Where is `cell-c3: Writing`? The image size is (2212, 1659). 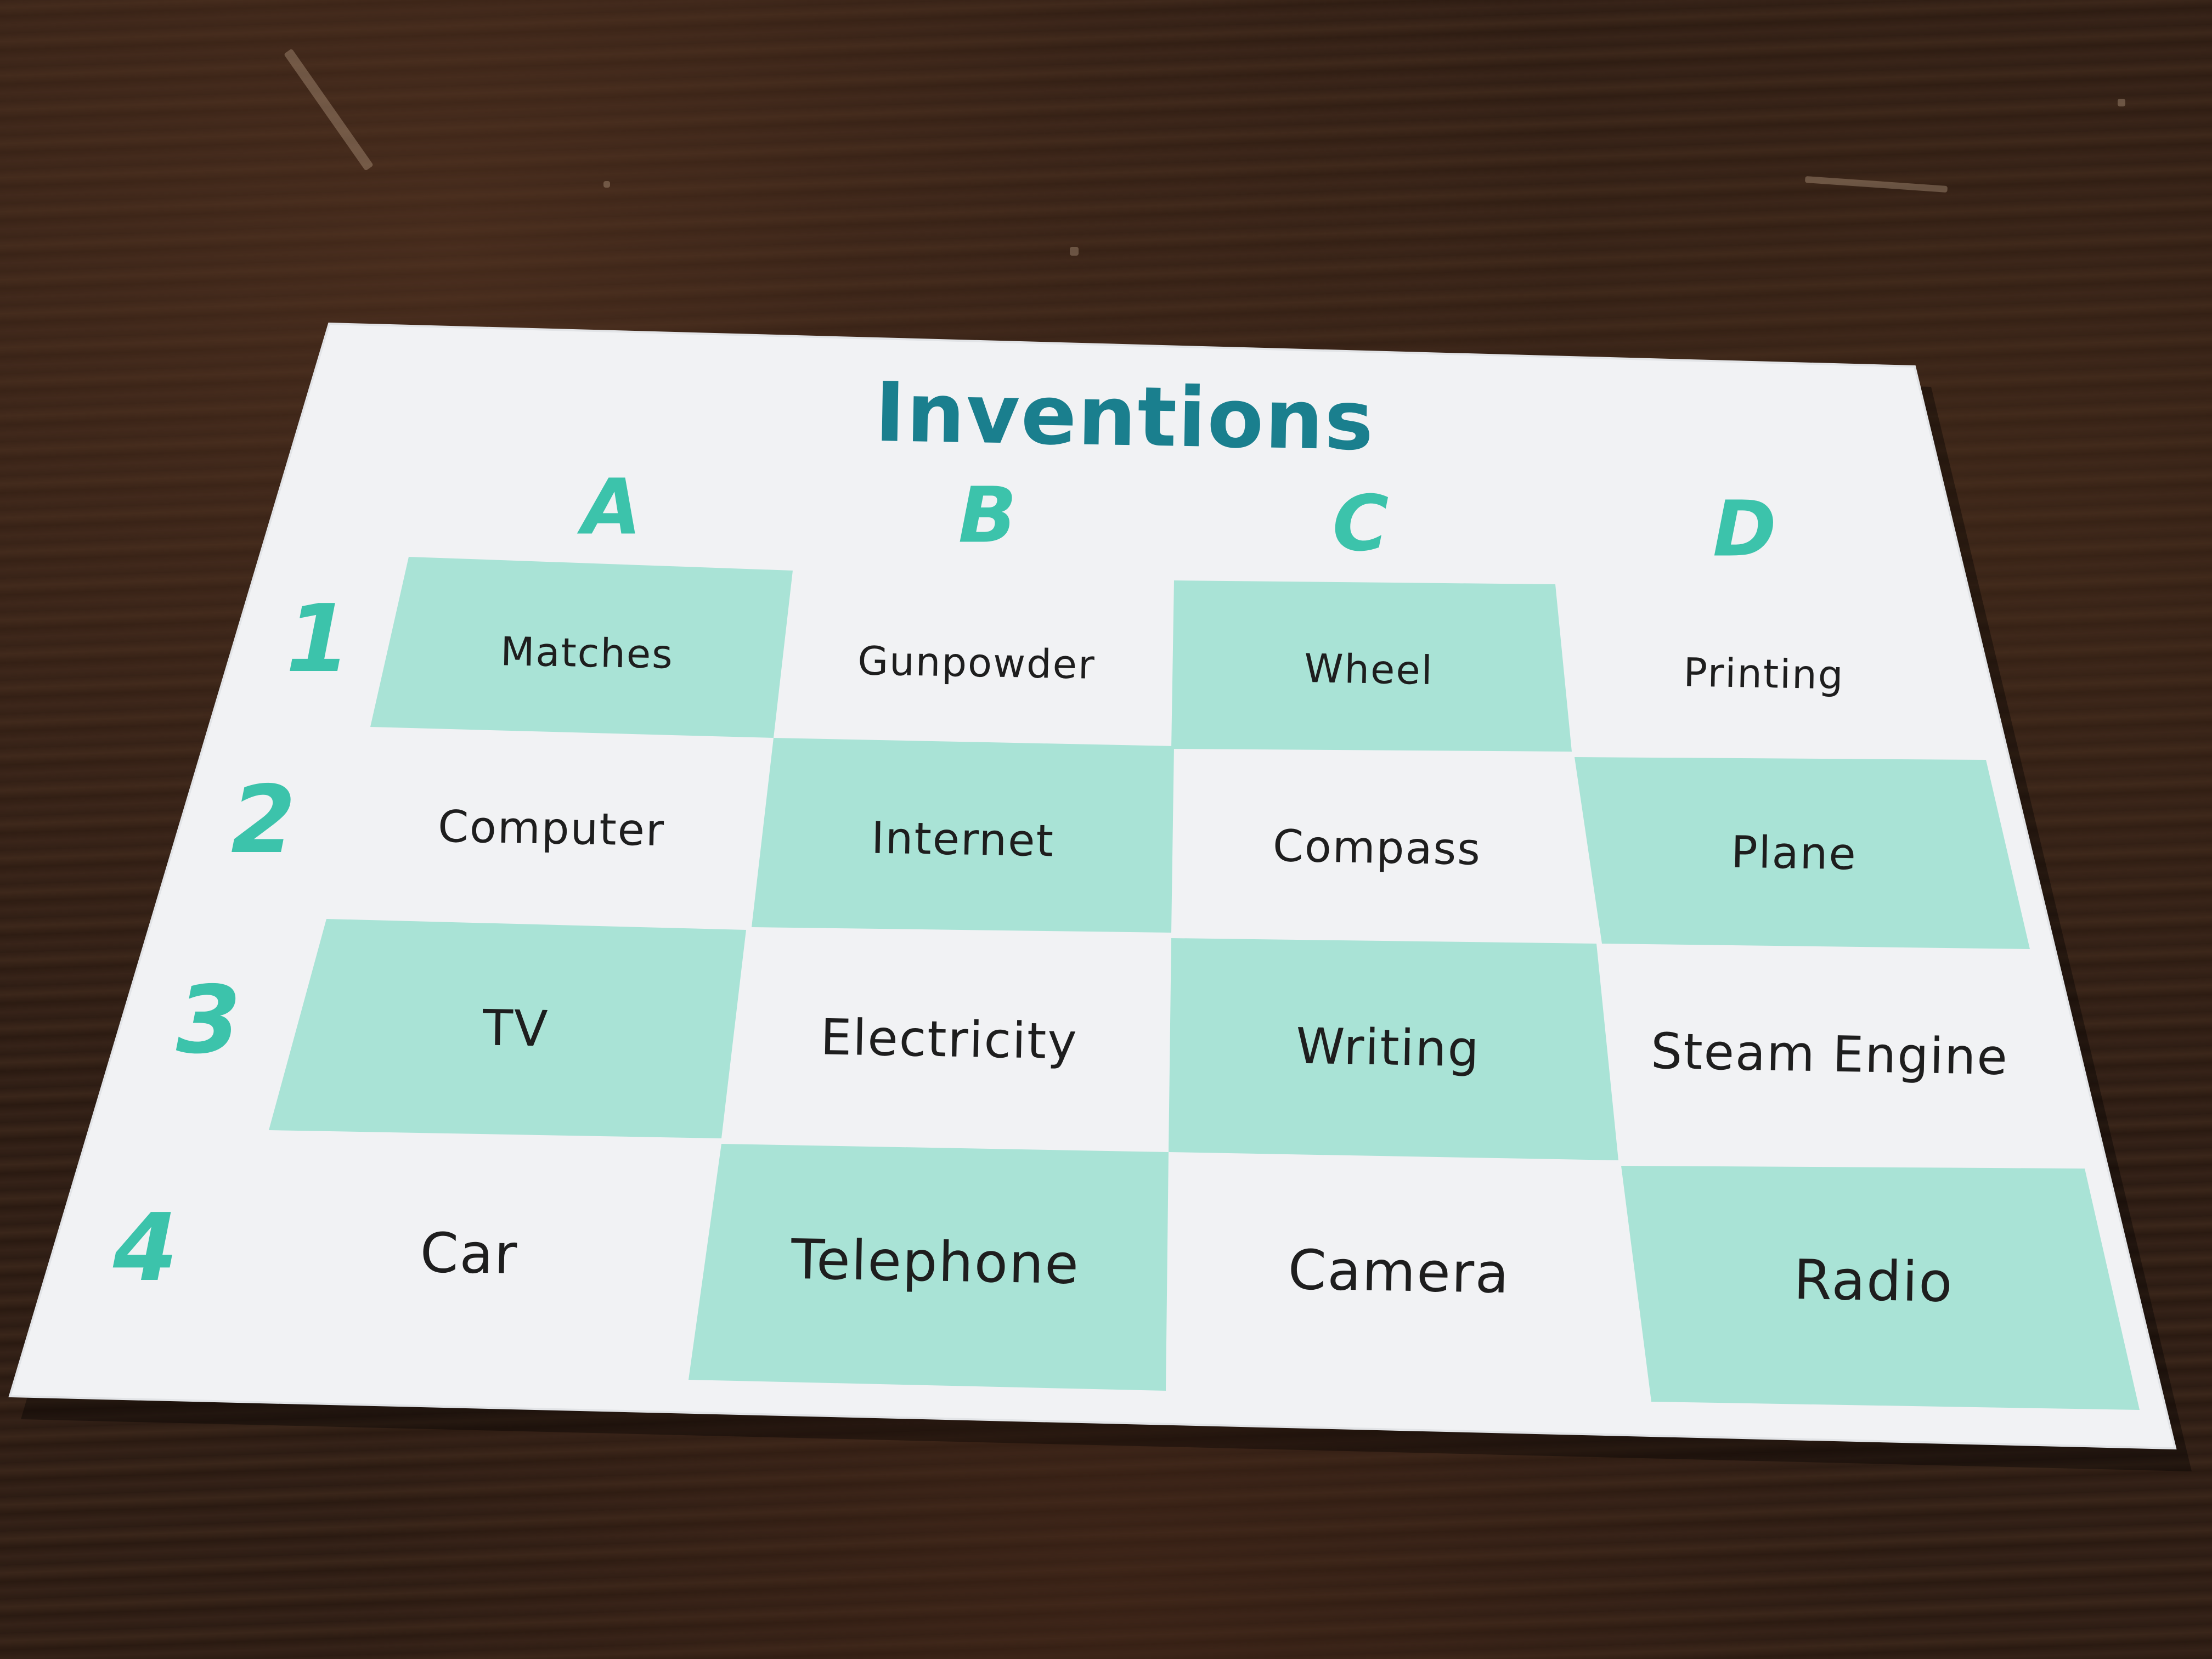
cell-c3: Writing is located at coordinates (1388, 1048).